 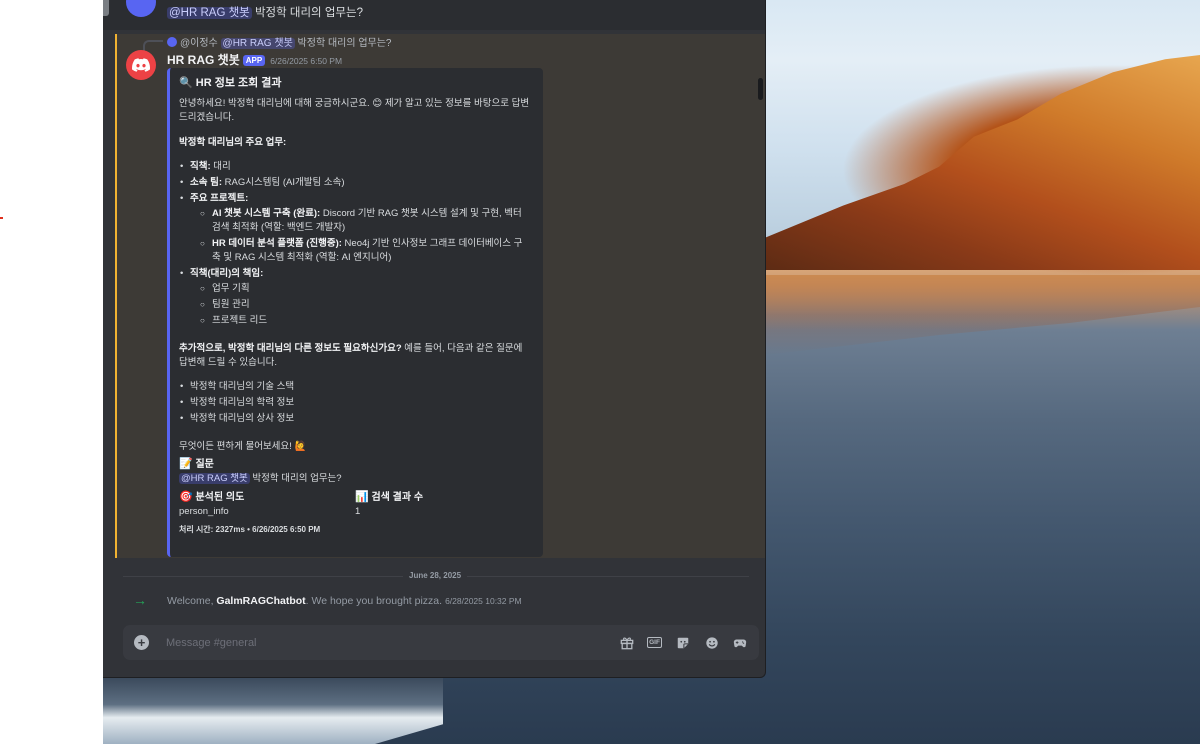 I want to click on chart-icon: 📊, so click(x=362, y=497).